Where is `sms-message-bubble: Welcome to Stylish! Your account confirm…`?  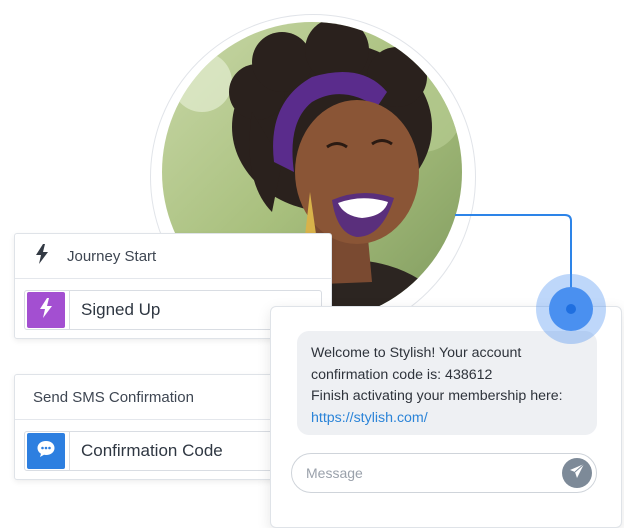
sms-message-bubble: Welcome to Stylish! Your account confirm… is located at coordinates (447, 383).